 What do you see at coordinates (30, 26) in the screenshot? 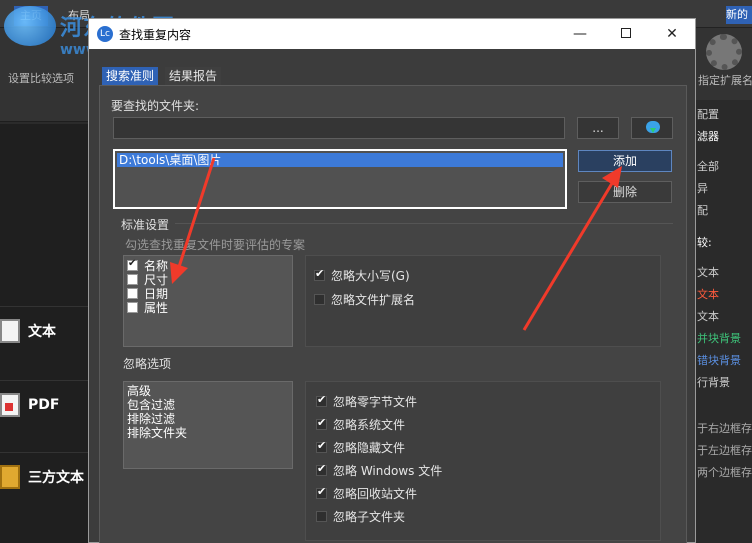
I see `watermark-logo-icon` at bounding box center [30, 26].